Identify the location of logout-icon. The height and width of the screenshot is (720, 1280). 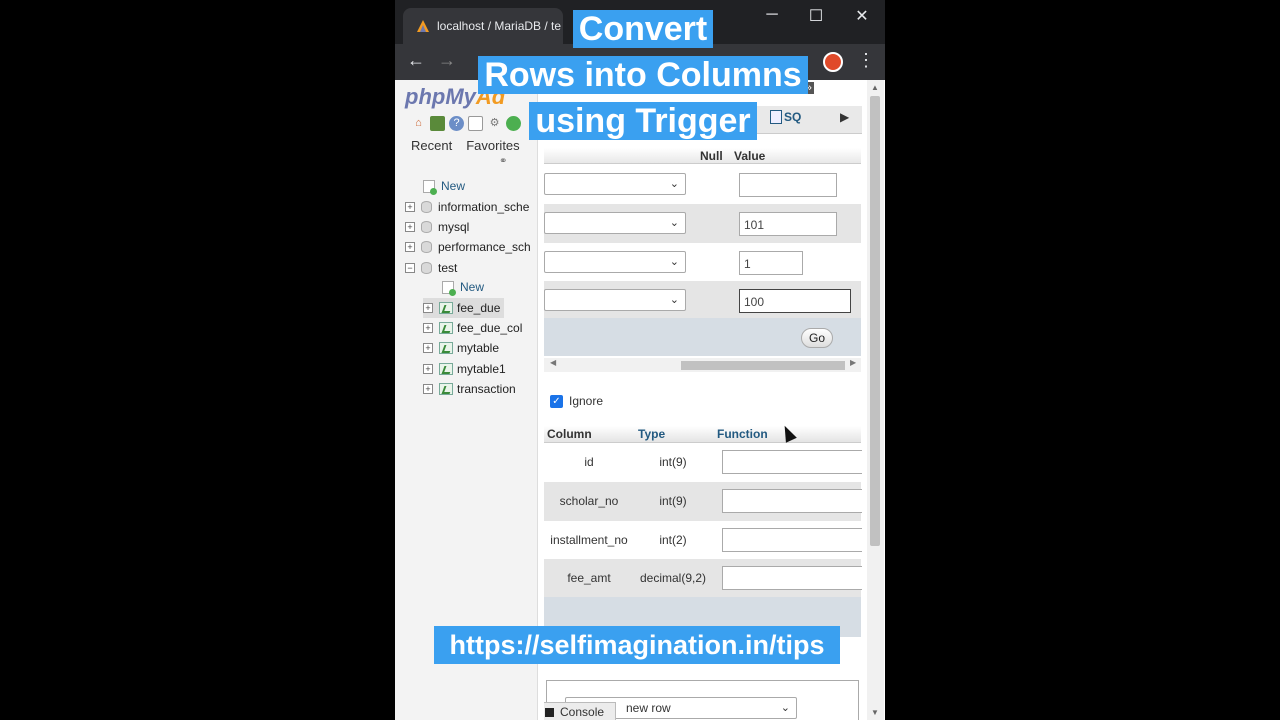
(437, 123).